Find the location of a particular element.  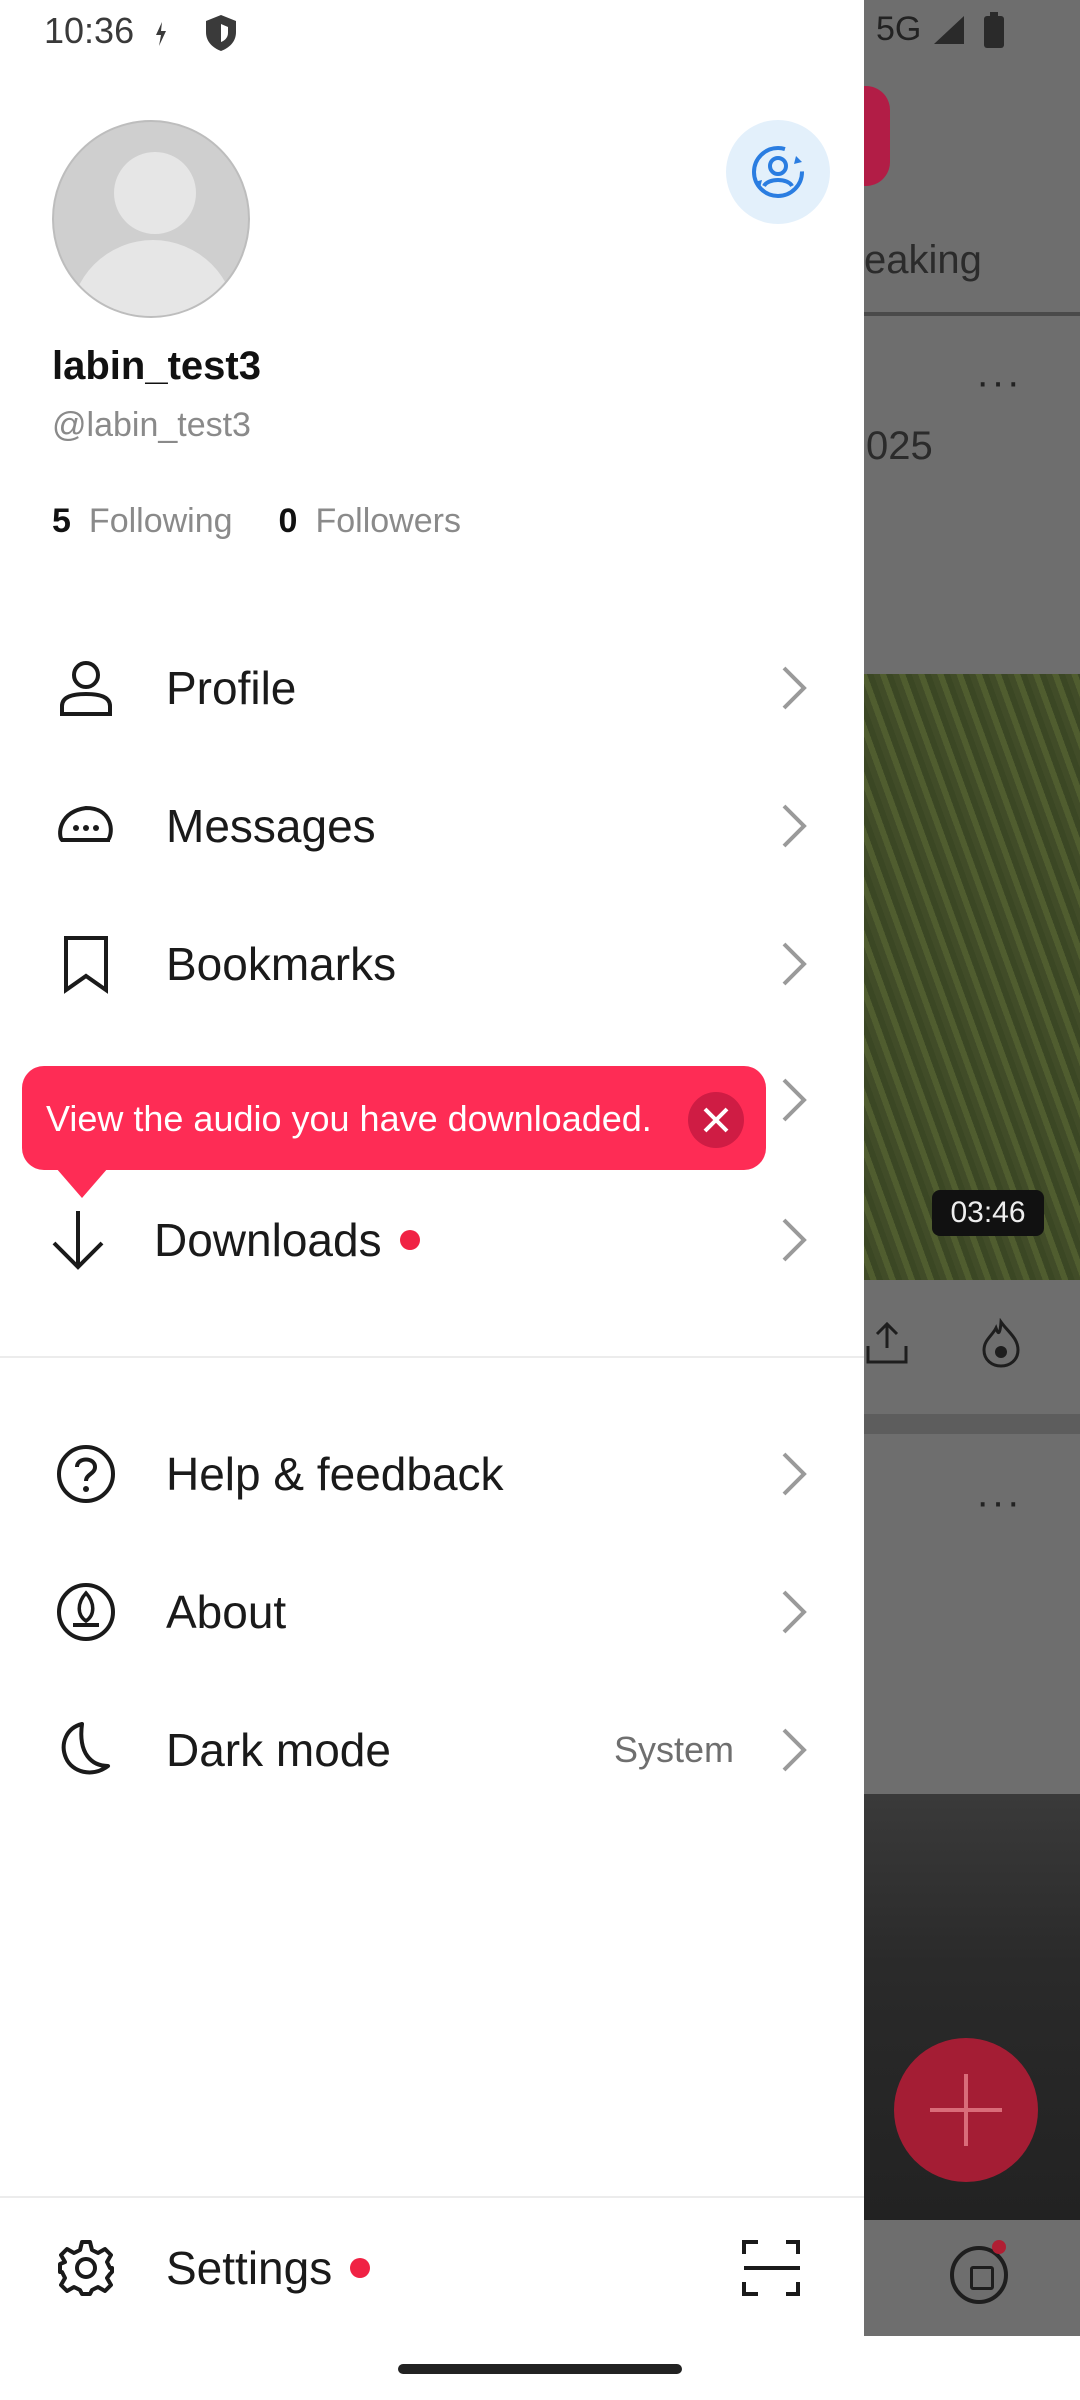

download-arrow-icon is located at coordinates (78, 1240).